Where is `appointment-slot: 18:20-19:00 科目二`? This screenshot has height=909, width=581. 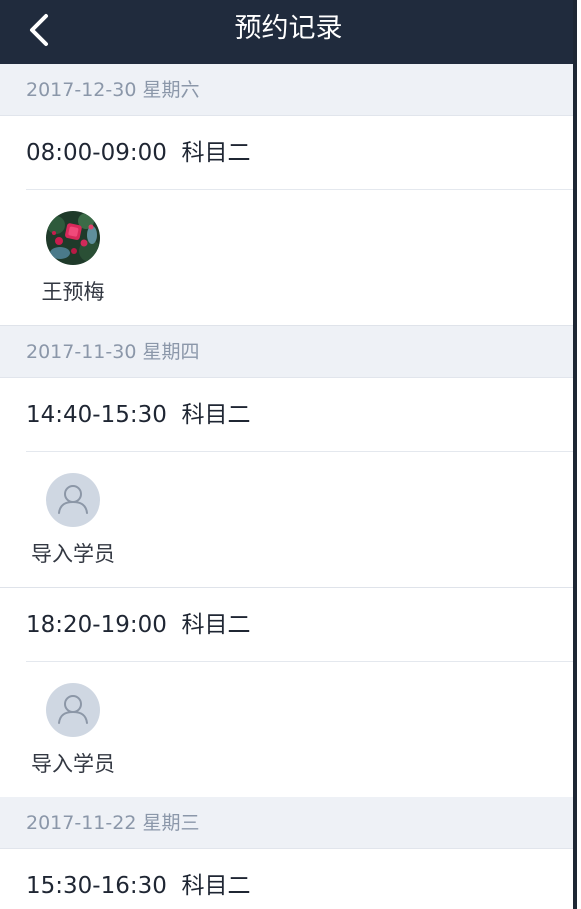
appointment-slot: 18:20-19:00 科目二 is located at coordinates (288, 625).